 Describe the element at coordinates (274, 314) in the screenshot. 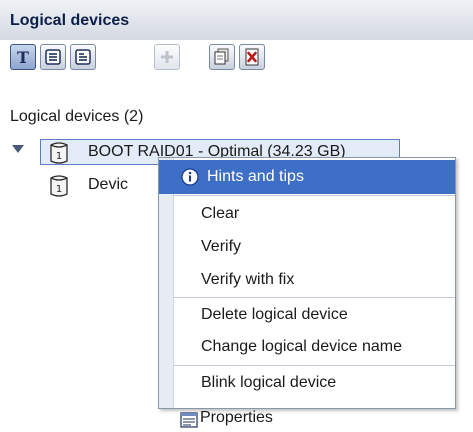

I see `menu-item-label: Delete logical device` at that location.